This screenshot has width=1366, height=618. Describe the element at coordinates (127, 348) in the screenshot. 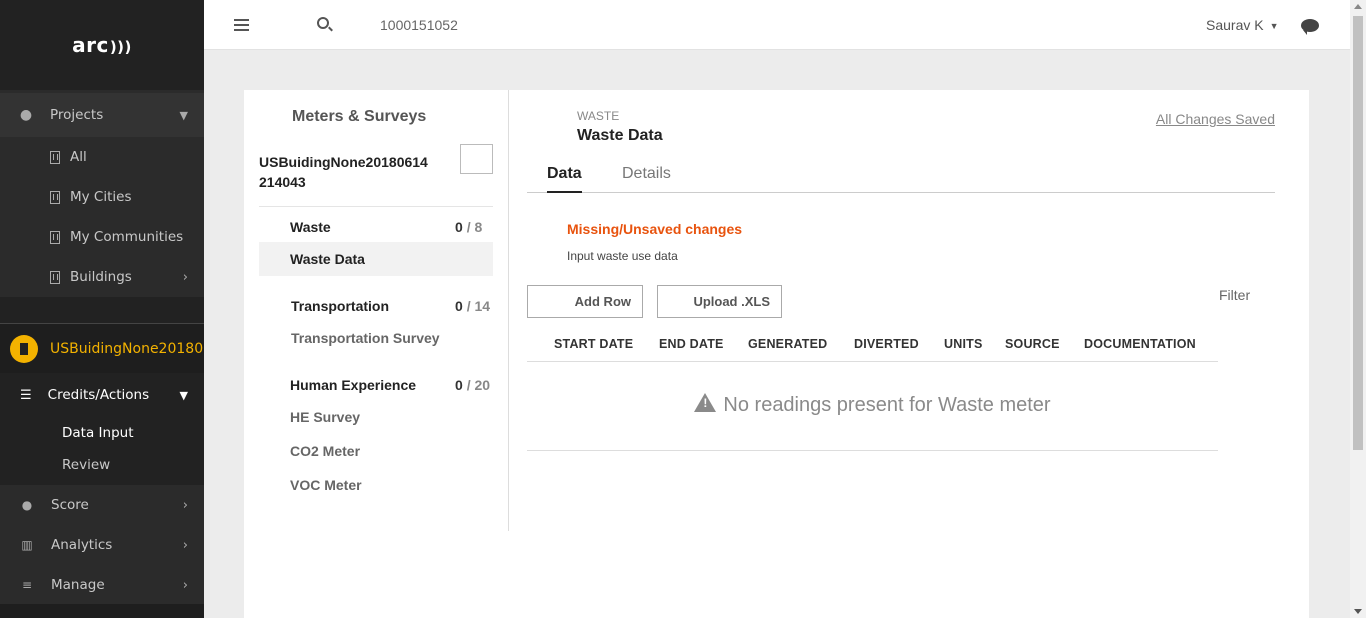

I see `project-name: USBuidingNone20180614214043` at that location.